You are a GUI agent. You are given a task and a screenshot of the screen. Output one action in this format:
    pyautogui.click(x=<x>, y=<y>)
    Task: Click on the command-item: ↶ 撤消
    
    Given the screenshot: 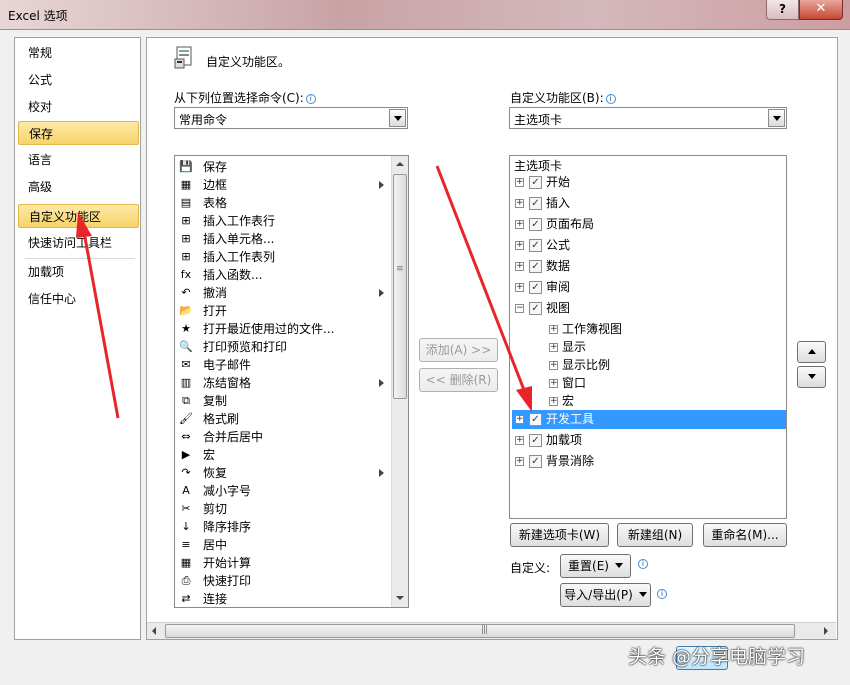 What is the action you would take?
    pyautogui.click(x=285, y=293)
    